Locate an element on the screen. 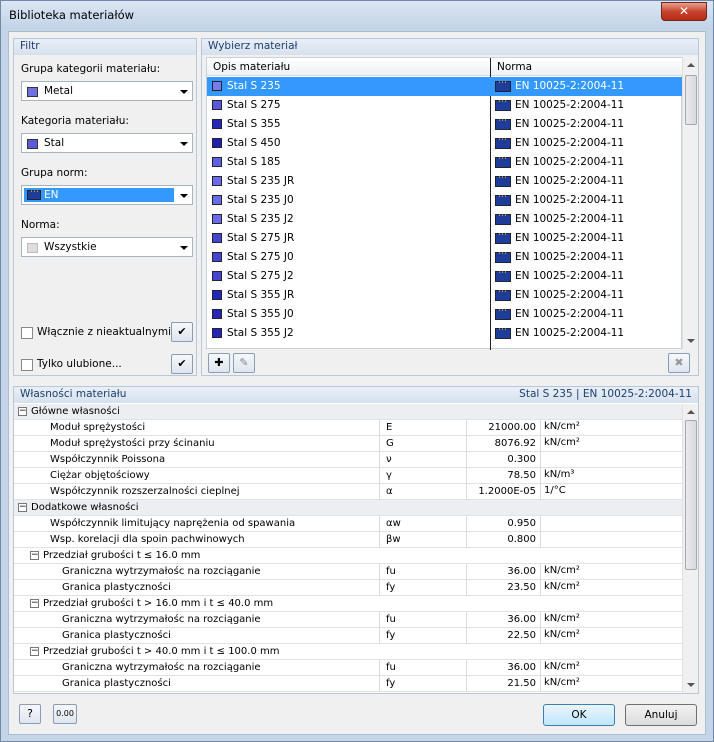 The image size is (714, 742). material-row: Stal S 355 JR EN 10025-2:2004-11 is located at coordinates (445, 295).